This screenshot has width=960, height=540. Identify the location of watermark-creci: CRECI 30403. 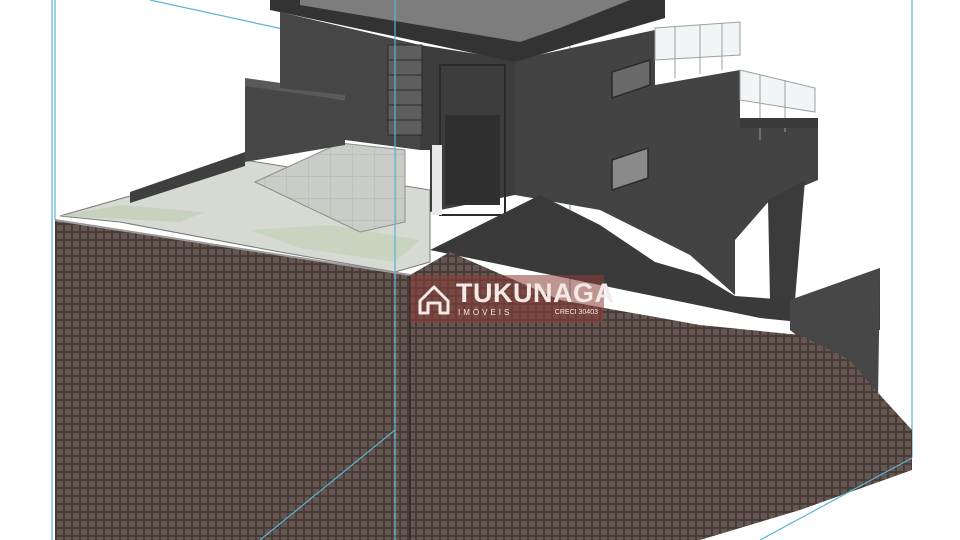
(576, 312).